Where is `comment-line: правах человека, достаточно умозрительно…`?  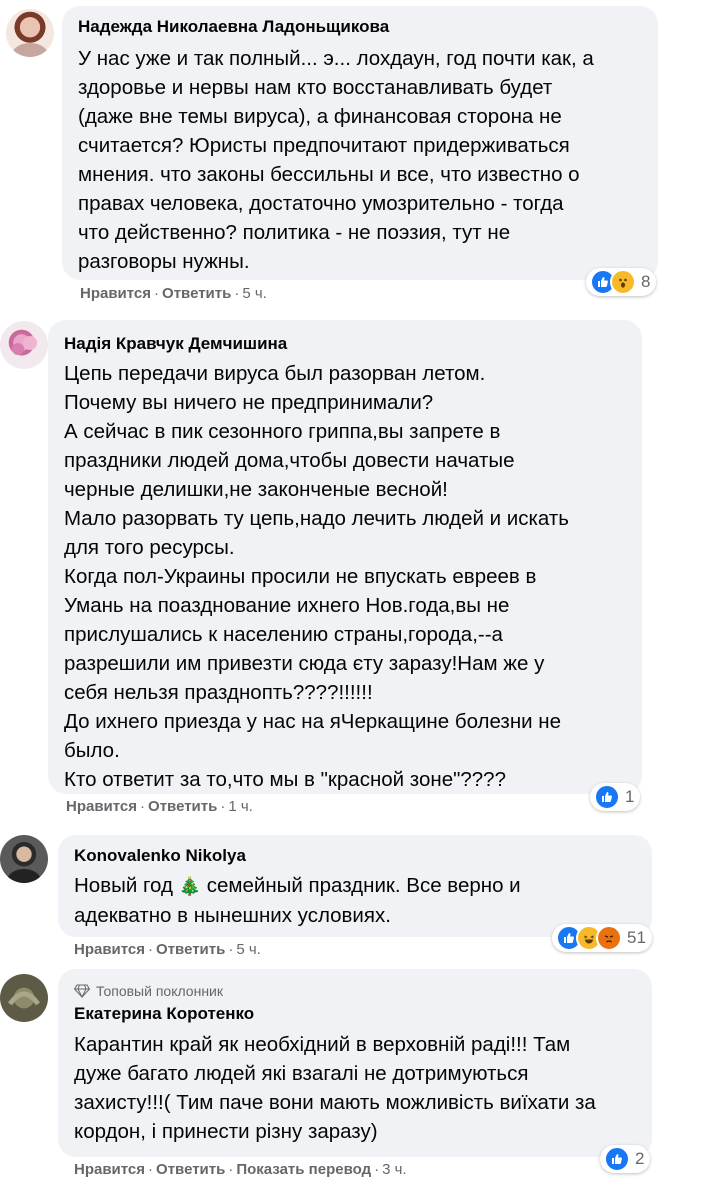
comment-line: правах человека, достаточно умозрительно… is located at coordinates (321, 203).